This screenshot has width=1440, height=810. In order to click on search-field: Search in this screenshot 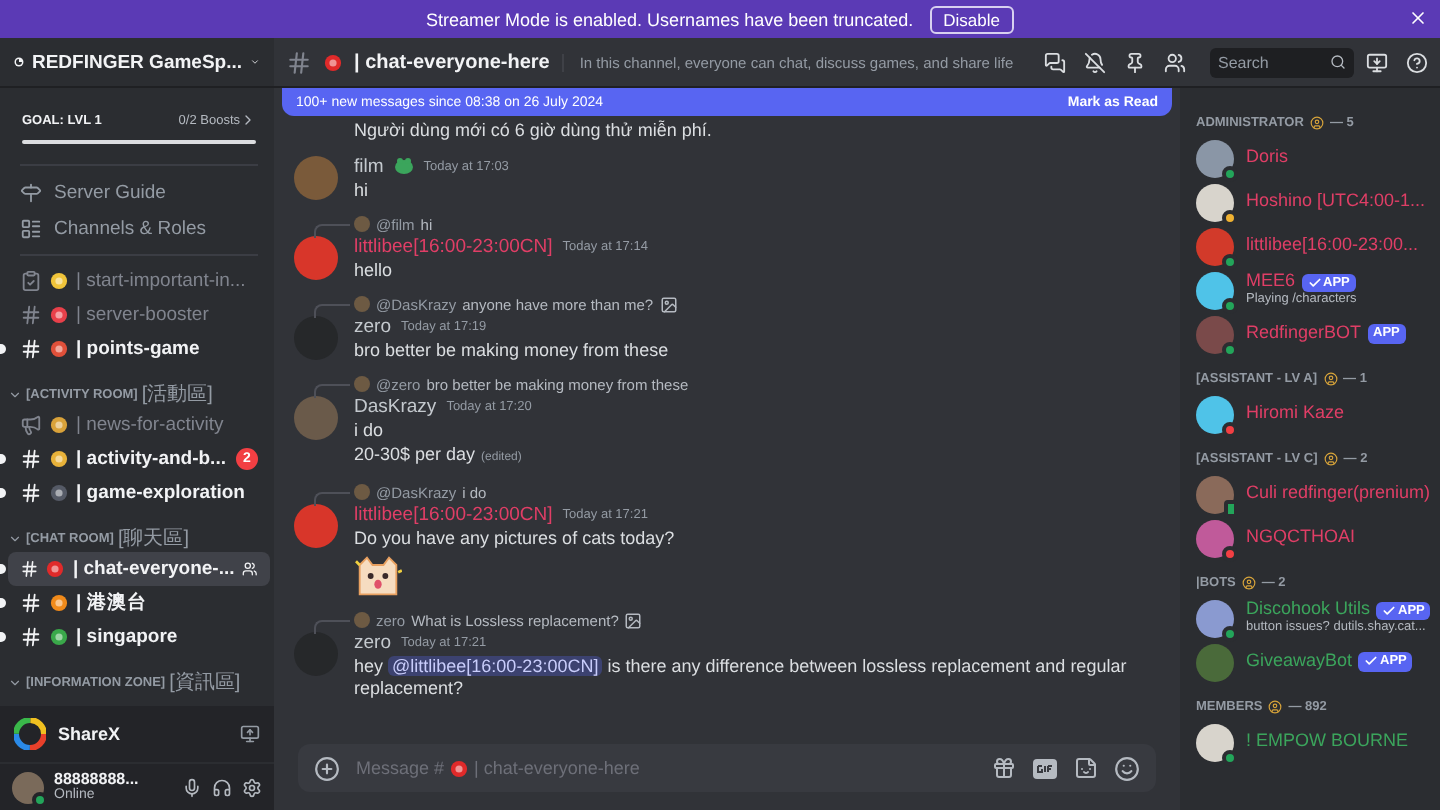, I will do `click(1282, 62)`.